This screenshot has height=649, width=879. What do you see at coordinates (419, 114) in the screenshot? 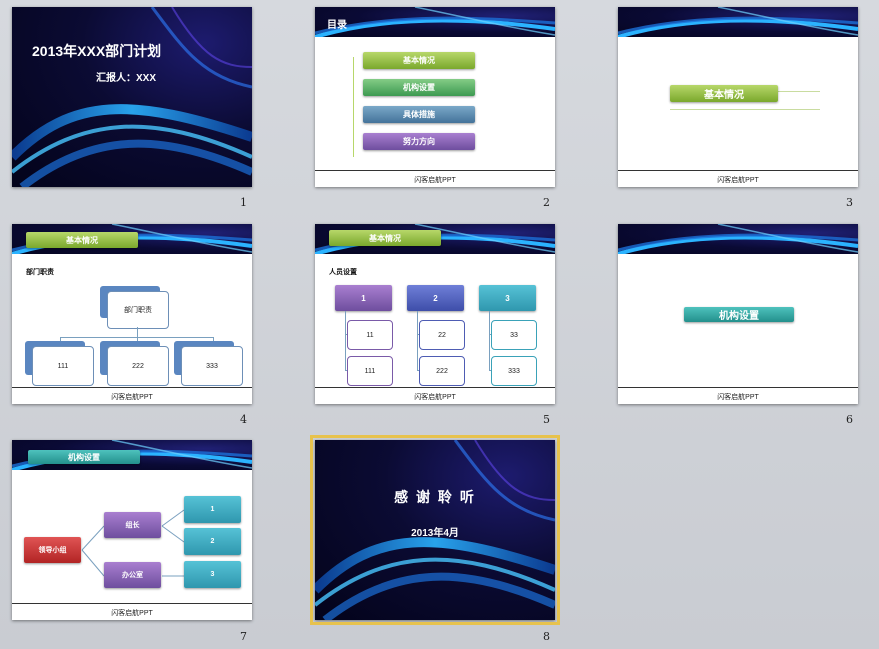
I see `toc-item-3: 具体措施` at bounding box center [419, 114].